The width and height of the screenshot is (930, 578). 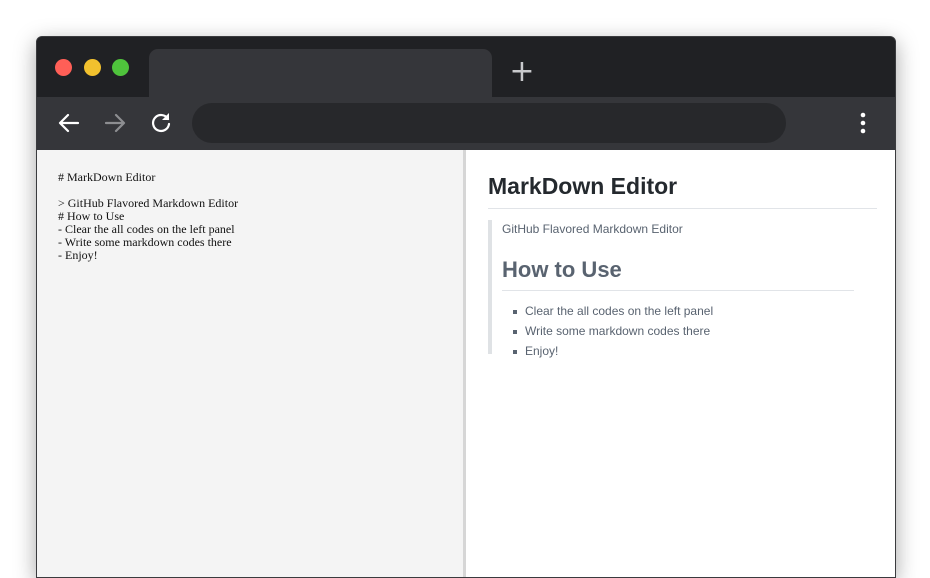 What do you see at coordinates (592, 229) in the screenshot?
I see `blockquote-text: GitHub Flavored Markdown Editor` at bounding box center [592, 229].